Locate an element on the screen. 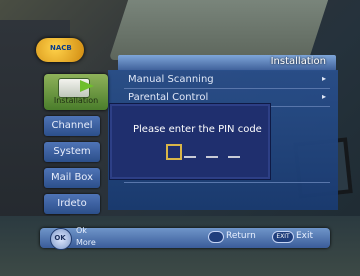 The width and height of the screenshot is (360, 276). brand-logo-text: NACB is located at coordinates (61, 48).